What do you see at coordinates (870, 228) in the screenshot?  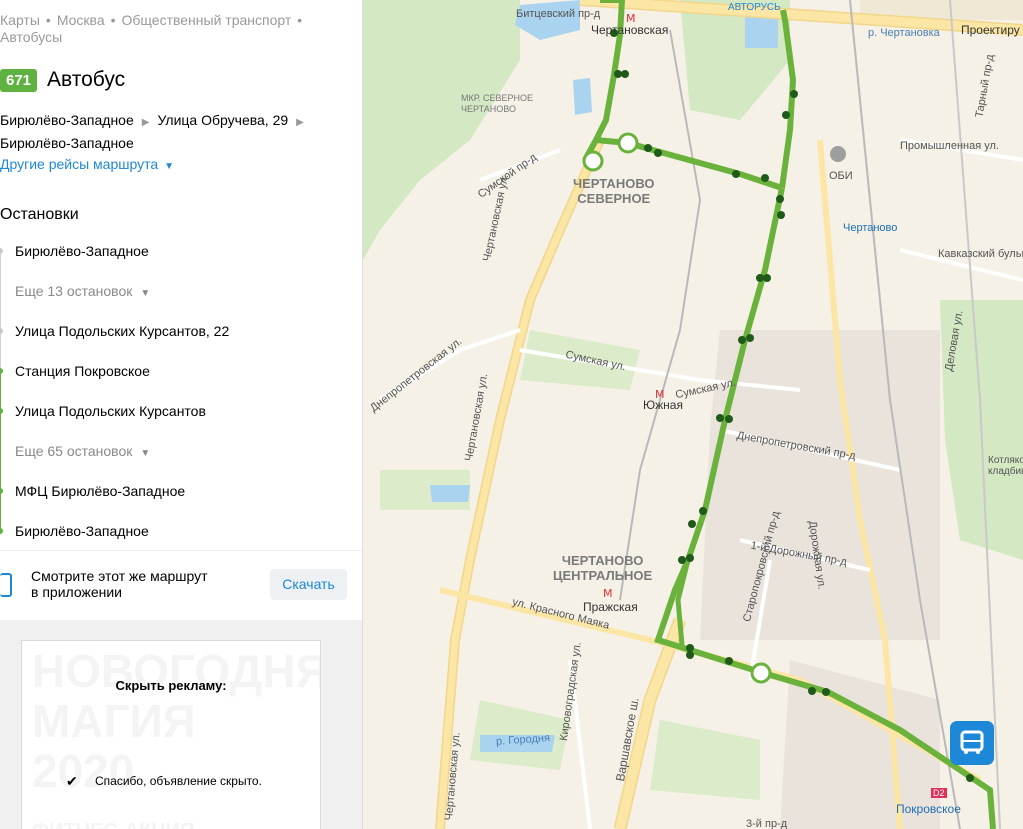 I see `map-label-chertanovo-station: Чертаново` at bounding box center [870, 228].